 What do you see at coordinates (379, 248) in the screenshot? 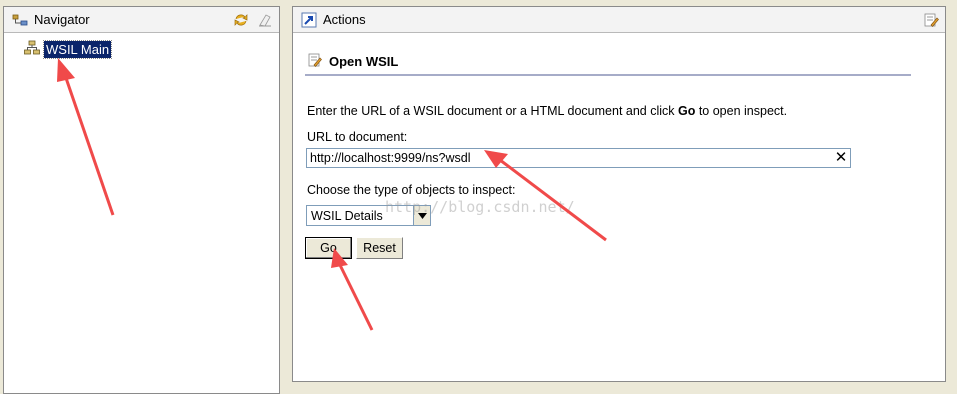
I see `reset-button: Reset` at bounding box center [379, 248].